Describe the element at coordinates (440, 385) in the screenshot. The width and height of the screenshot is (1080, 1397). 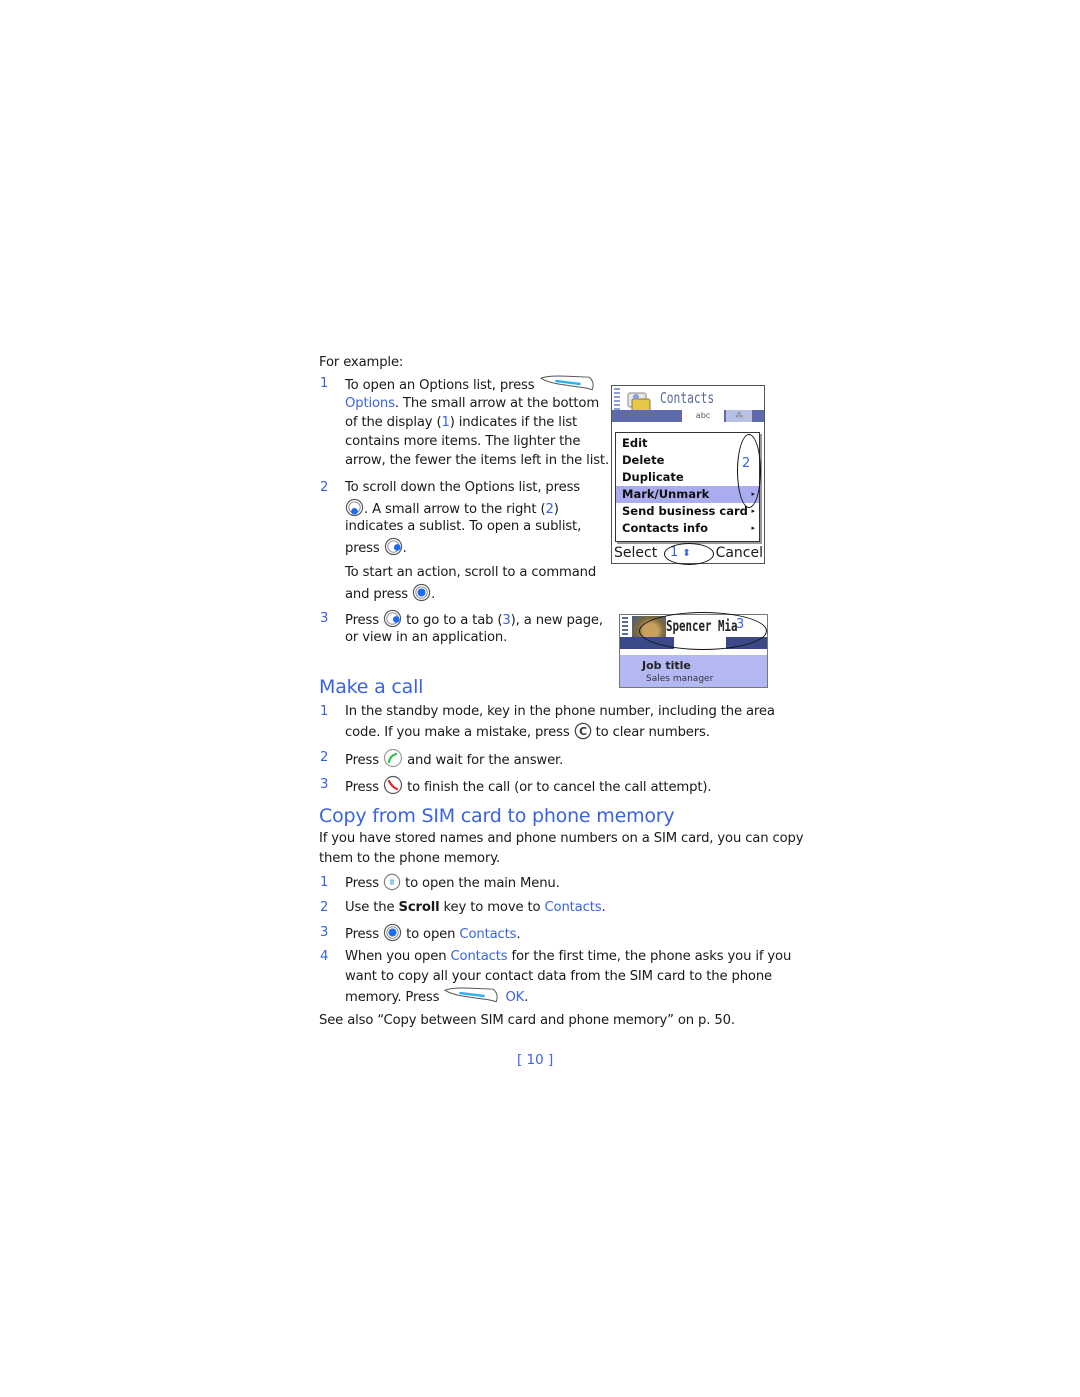
I see `text-line: To open an Options list, press` at that location.